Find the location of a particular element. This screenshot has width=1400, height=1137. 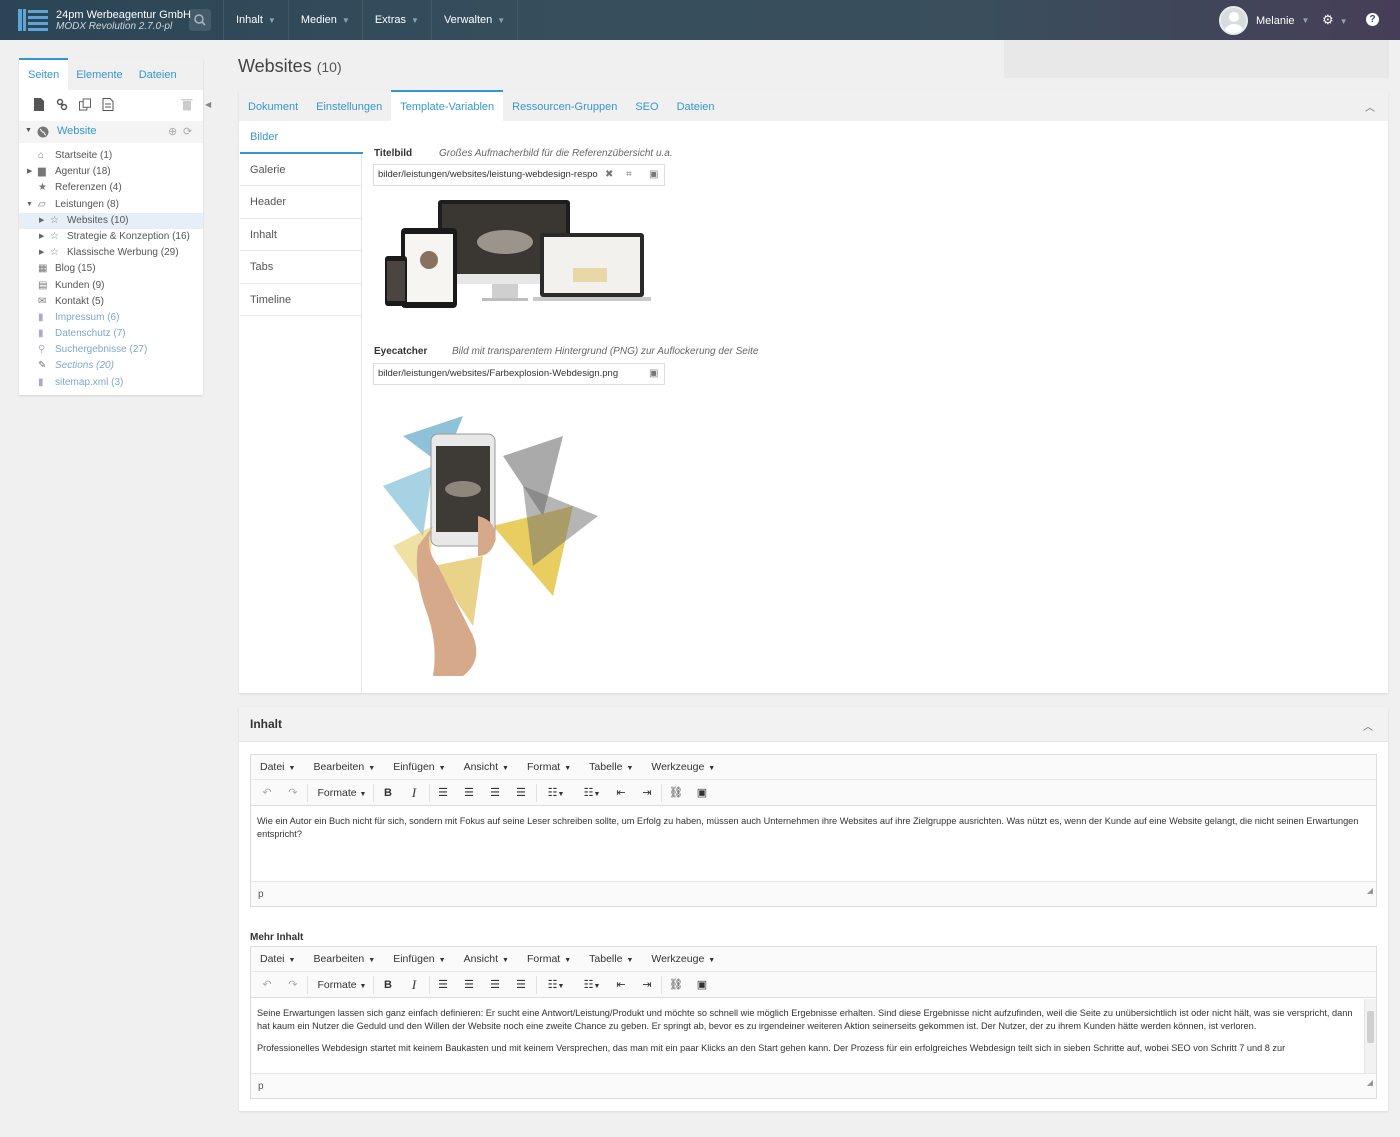

tree-node: ✎ Sections (20) is located at coordinates (111, 366).